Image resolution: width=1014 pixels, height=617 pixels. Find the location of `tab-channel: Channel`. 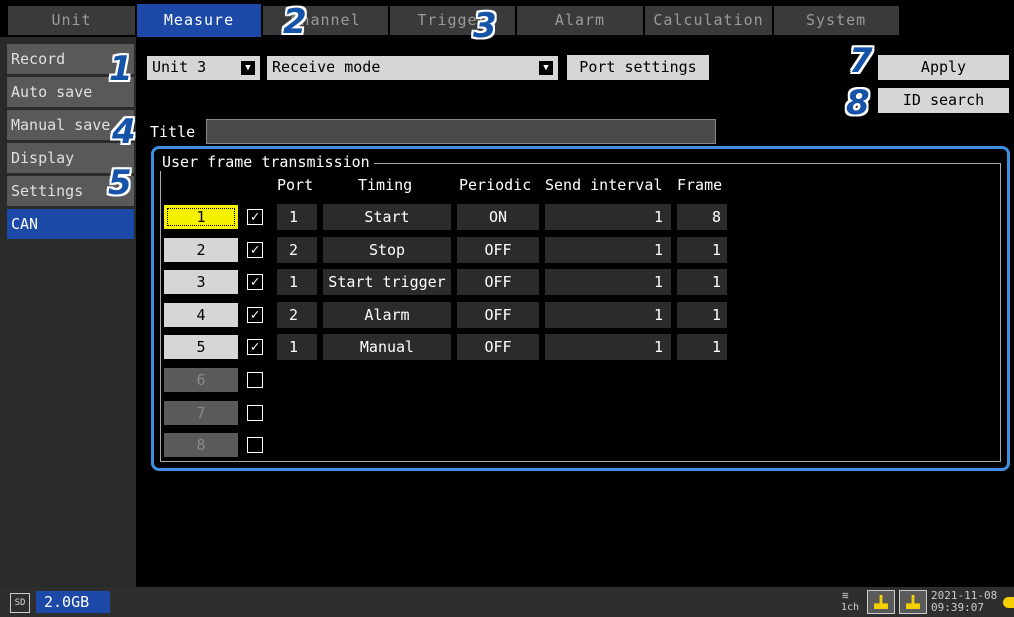

tab-channel: Channel is located at coordinates (326, 20).